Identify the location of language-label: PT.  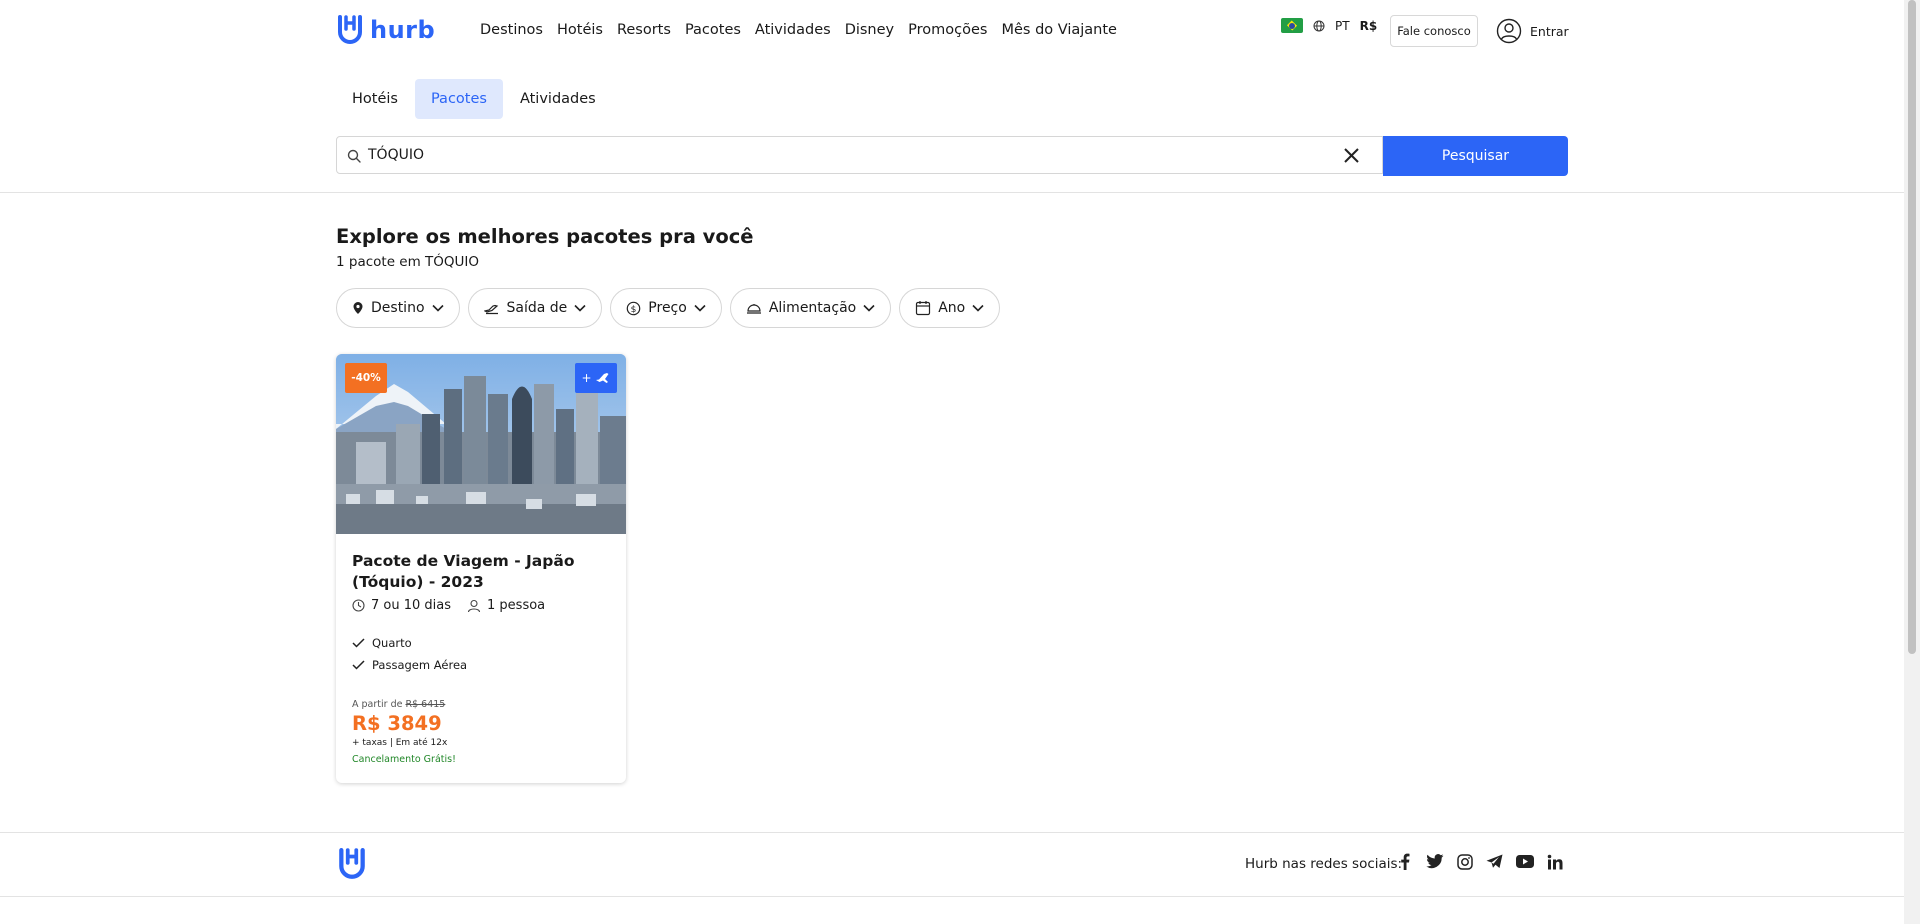
(1342, 25).